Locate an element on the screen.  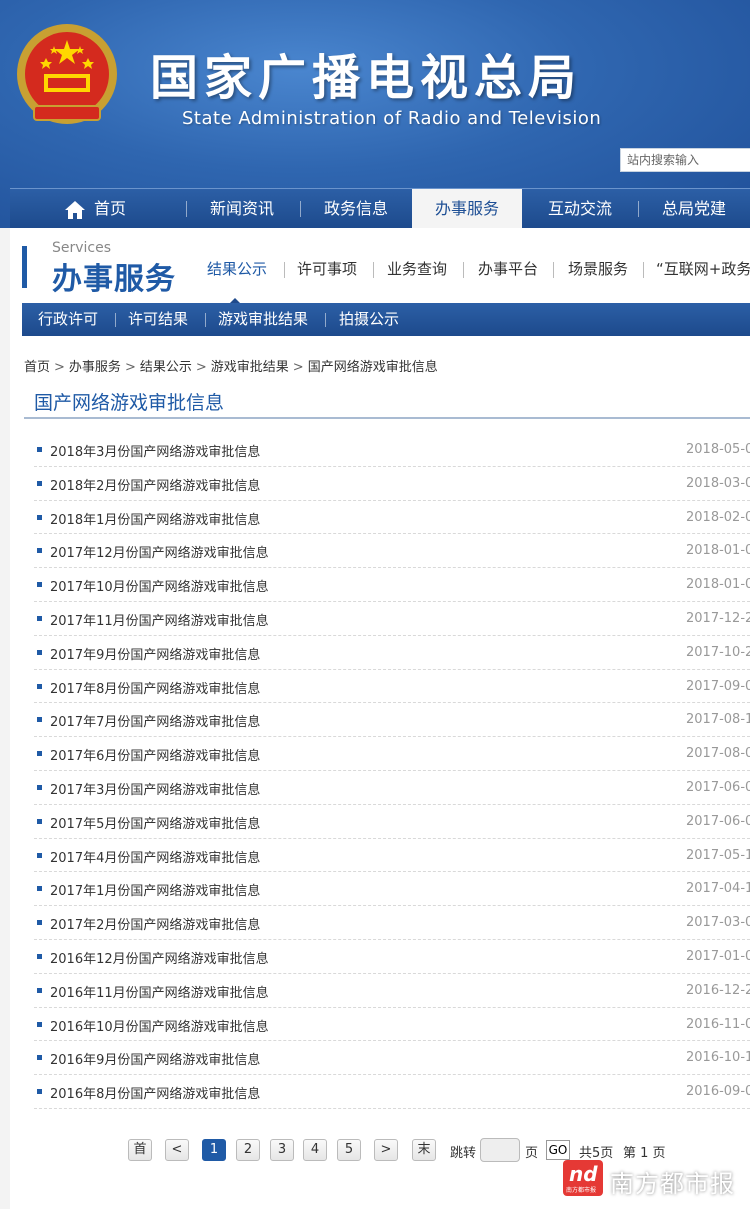
list-item: 2017年7月份国产网络游戏审批信息 2017-08-16 is located at coordinates (392, 720).